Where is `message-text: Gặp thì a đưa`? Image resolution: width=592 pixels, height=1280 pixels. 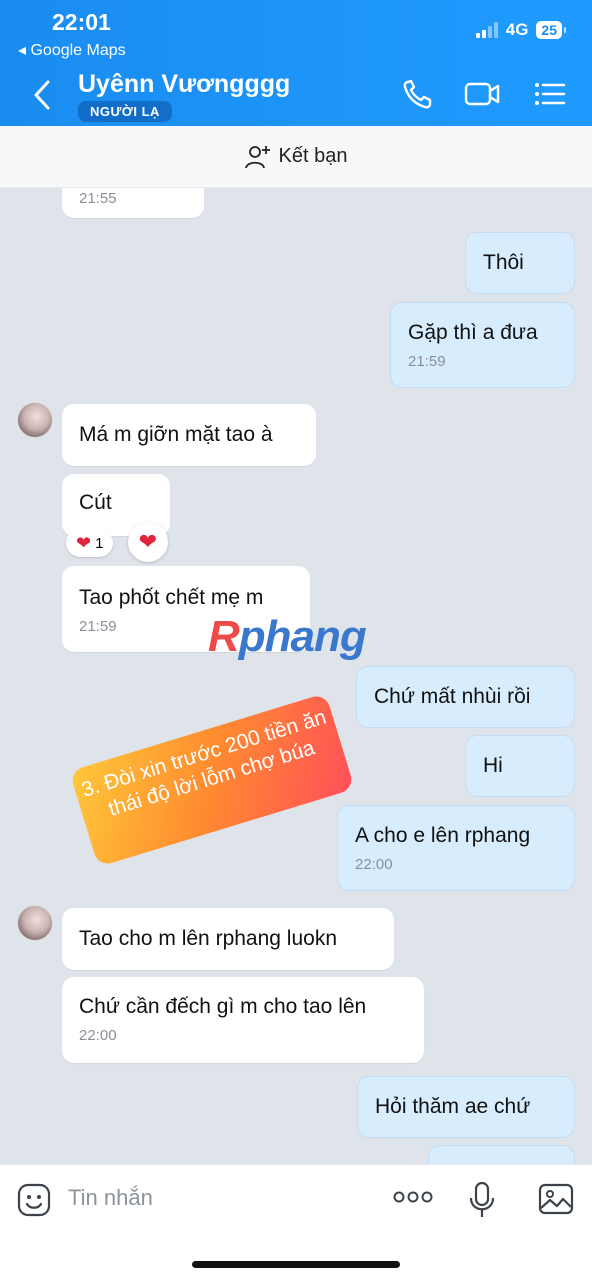
message-text: Gặp thì a đưa is located at coordinates (473, 332).